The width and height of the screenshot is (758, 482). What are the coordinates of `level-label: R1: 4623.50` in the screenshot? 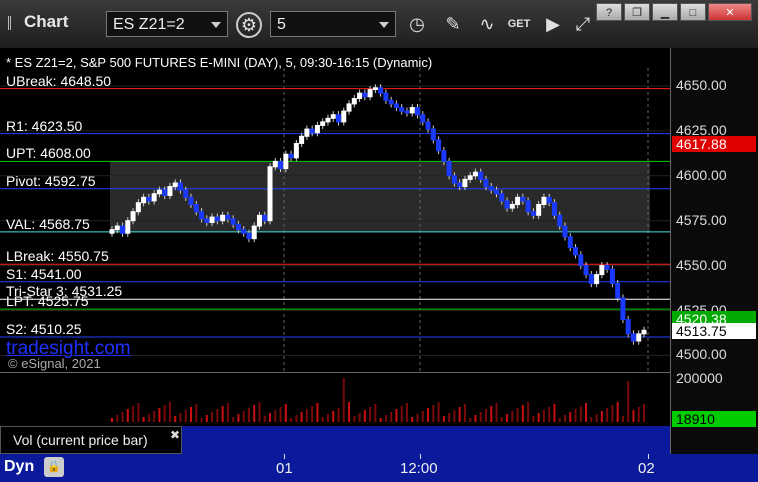 It's located at (44, 125).